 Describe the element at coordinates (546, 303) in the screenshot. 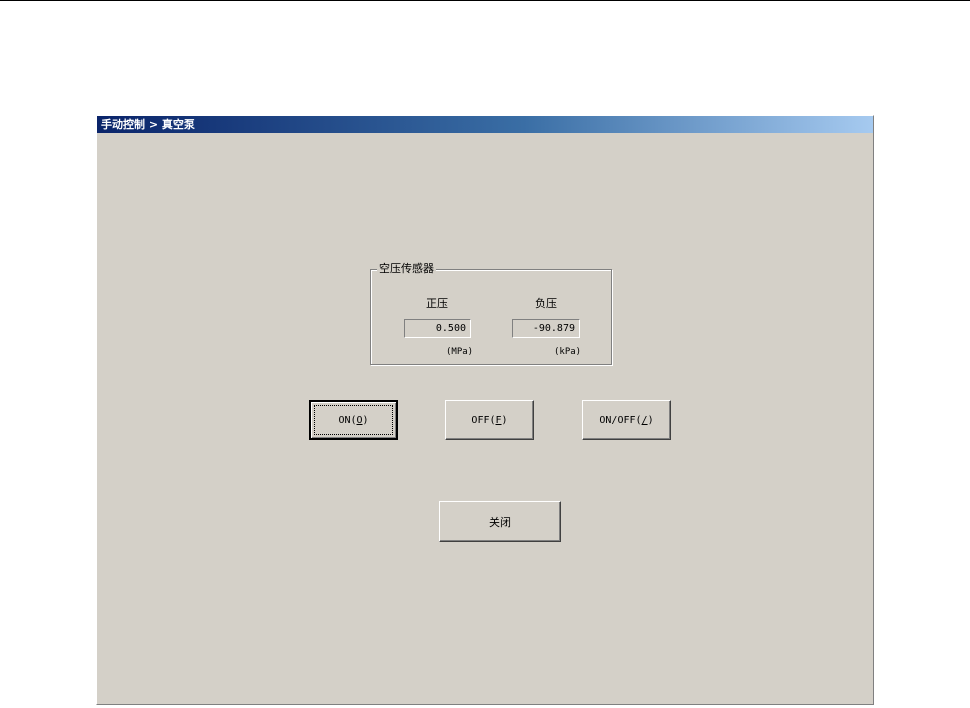

I see `negative-pressure-header: 负压` at that location.